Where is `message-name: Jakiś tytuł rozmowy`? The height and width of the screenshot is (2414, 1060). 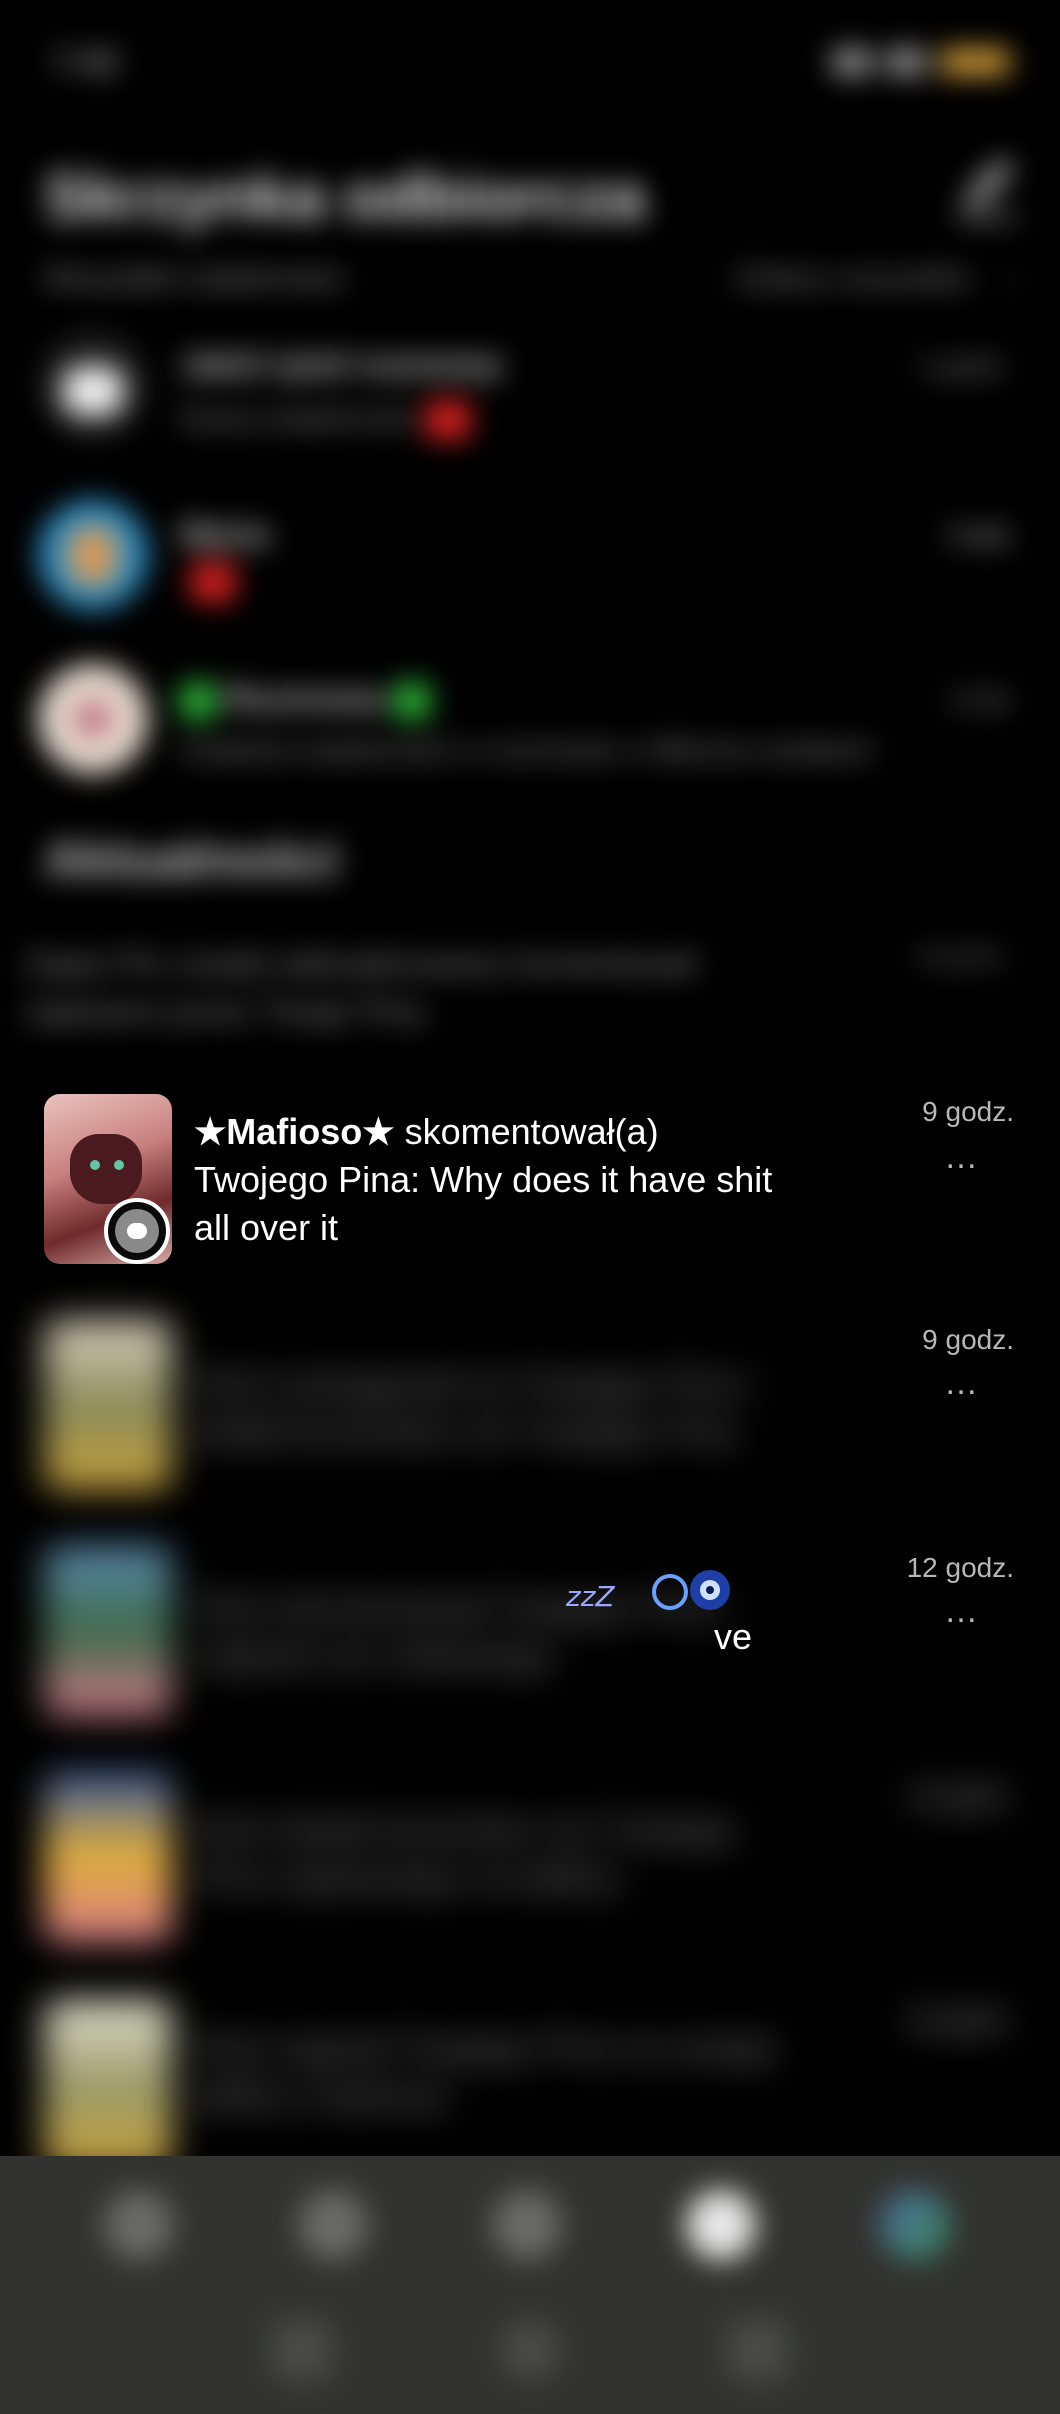 message-name: Jakiś tytuł rozmowy is located at coordinates (342, 365).